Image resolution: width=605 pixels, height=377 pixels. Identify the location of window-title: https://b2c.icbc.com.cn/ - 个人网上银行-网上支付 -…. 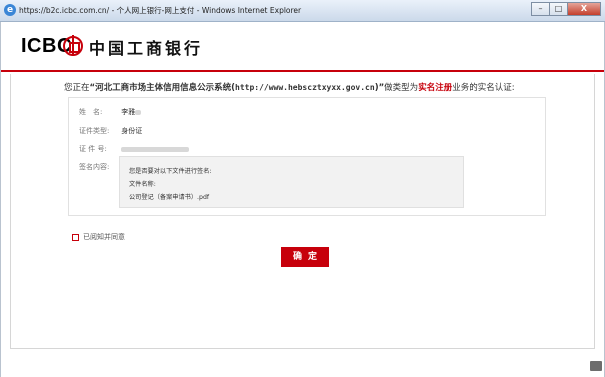
(160, 10).